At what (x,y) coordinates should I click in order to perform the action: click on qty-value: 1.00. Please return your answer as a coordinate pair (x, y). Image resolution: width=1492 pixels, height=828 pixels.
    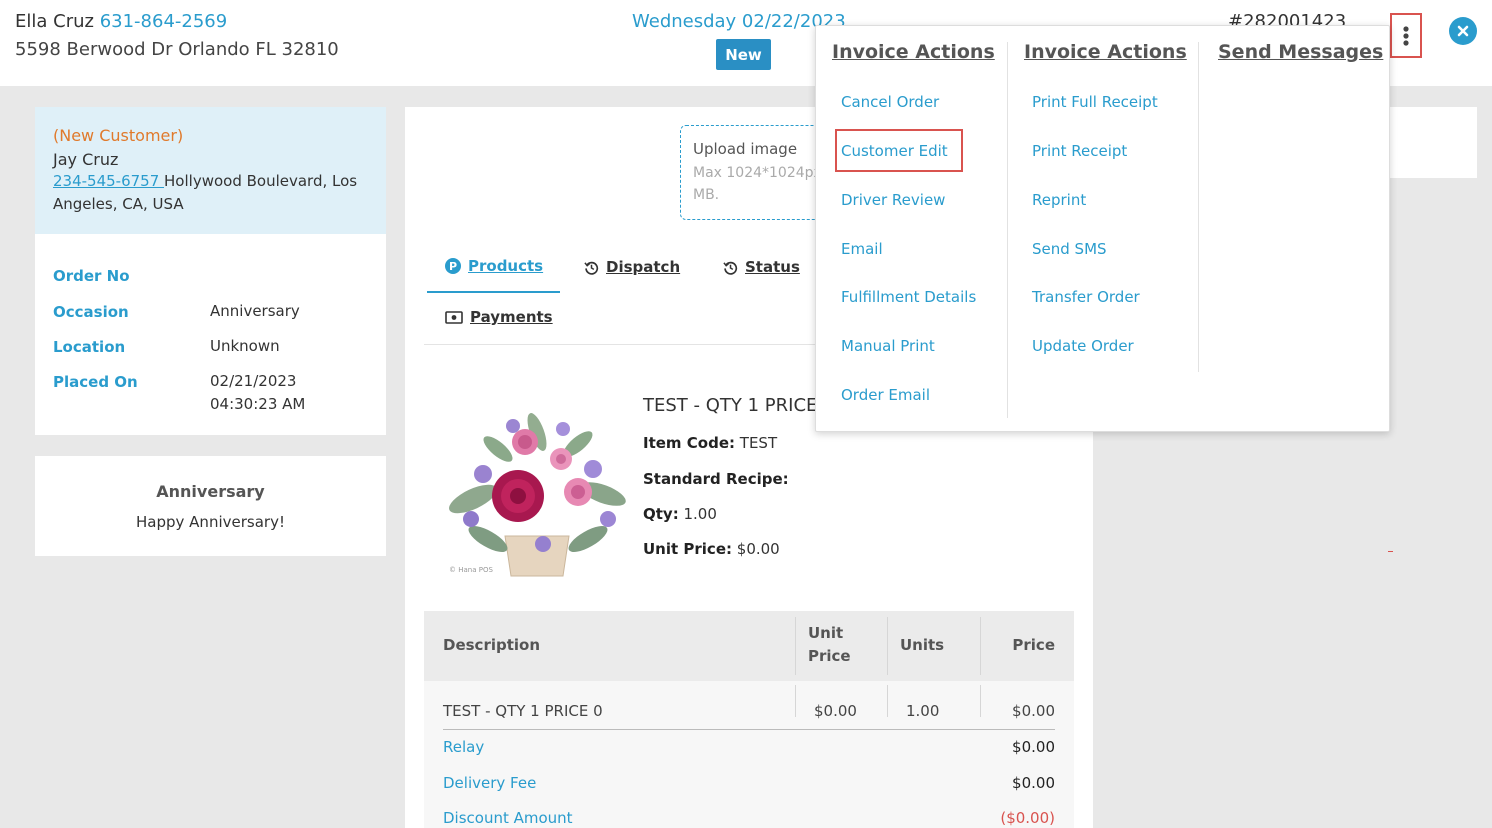
    Looking at the image, I should click on (700, 514).